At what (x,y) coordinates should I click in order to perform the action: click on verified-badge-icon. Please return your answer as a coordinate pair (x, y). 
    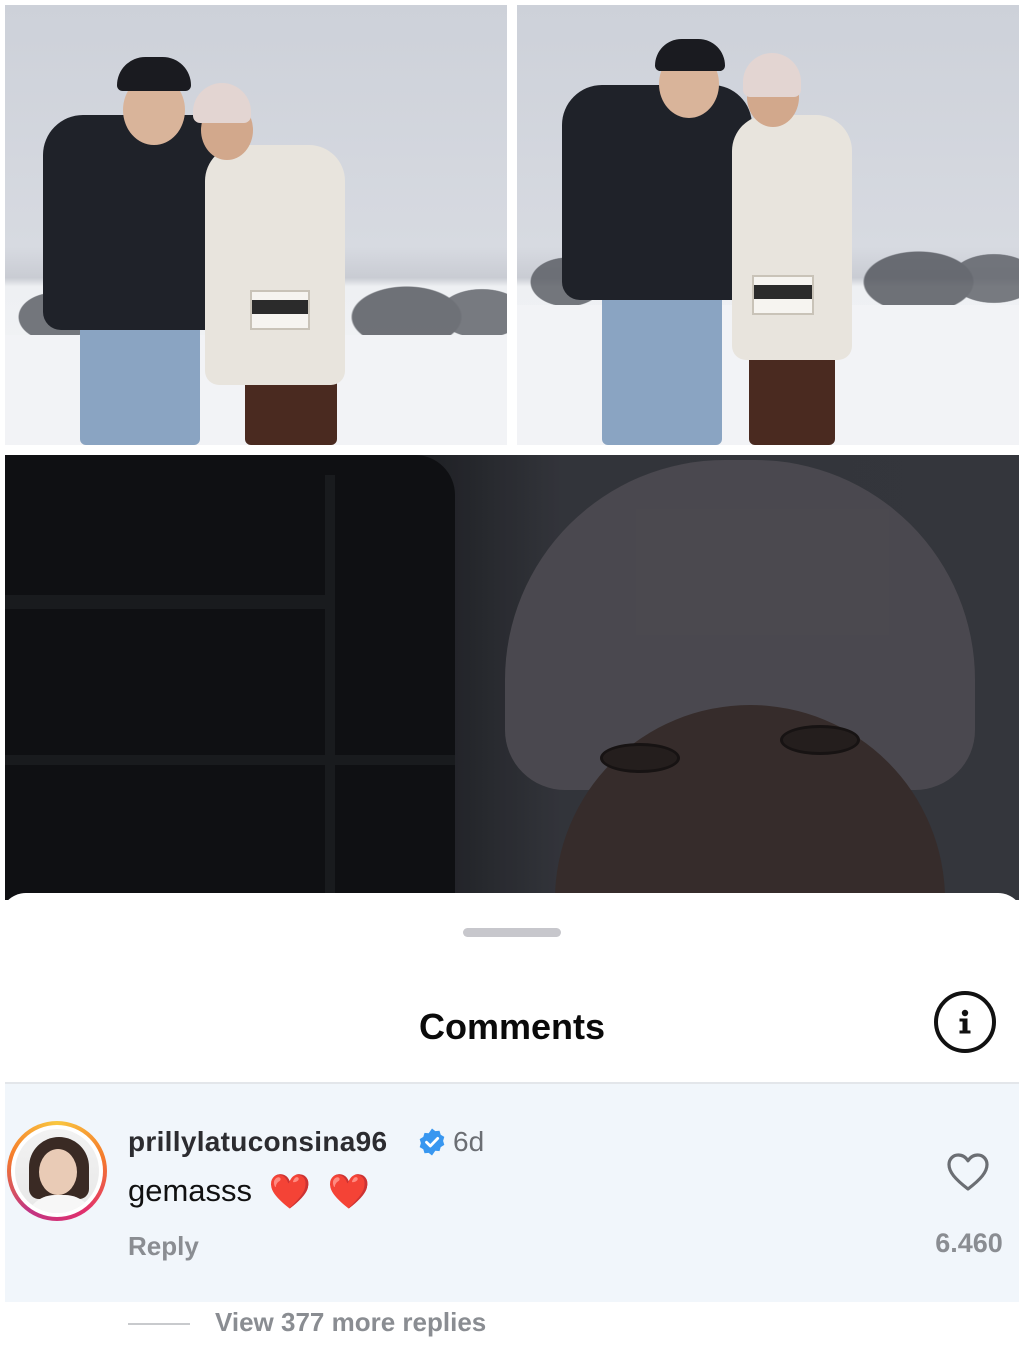
    Looking at the image, I should click on (432, 1142).